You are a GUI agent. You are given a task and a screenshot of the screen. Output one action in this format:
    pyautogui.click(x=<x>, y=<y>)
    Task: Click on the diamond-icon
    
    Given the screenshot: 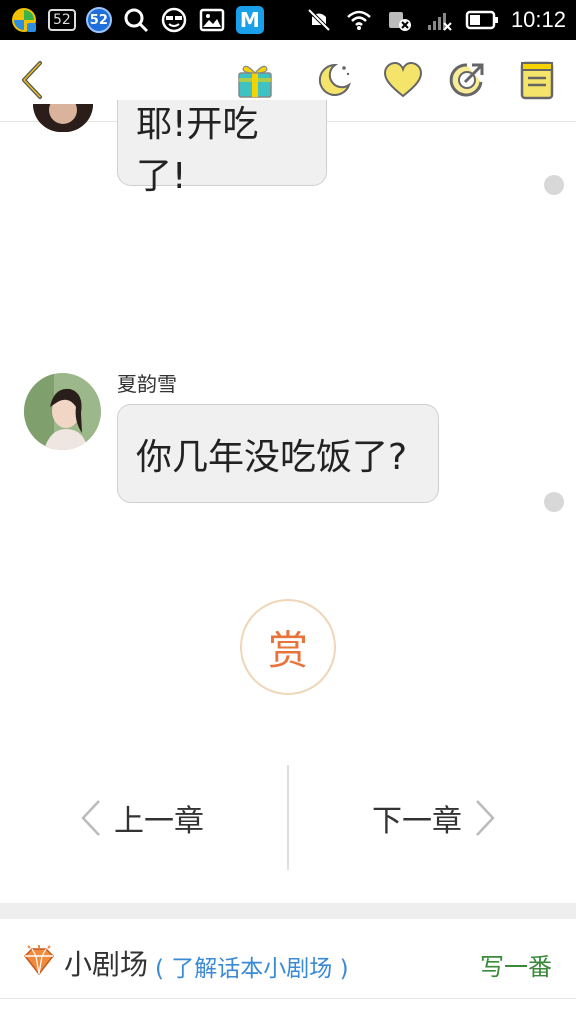 What is the action you would take?
    pyautogui.click(x=39, y=960)
    